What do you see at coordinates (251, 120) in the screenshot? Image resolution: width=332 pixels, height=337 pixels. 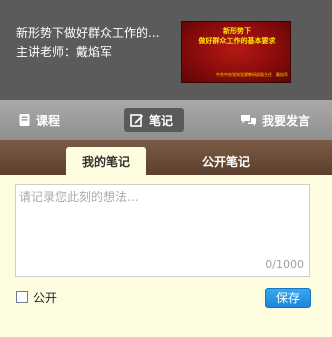 I see `chat-bubbles-icon` at bounding box center [251, 120].